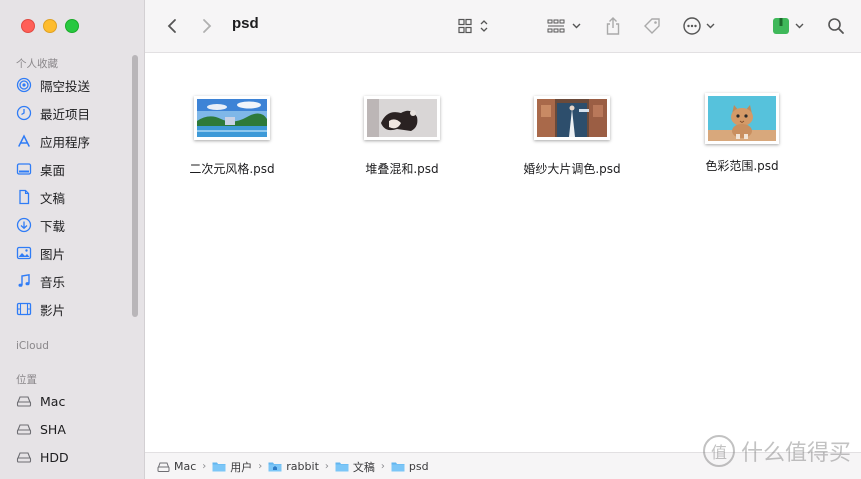 The height and width of the screenshot is (479, 861). What do you see at coordinates (402, 169) in the screenshot?
I see `file-name: 堆叠混和.psd` at bounding box center [402, 169].